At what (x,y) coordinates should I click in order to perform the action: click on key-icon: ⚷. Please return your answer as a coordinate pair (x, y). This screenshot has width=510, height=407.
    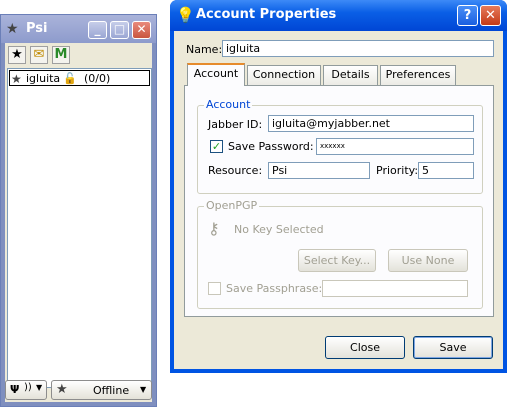
    Looking at the image, I should click on (214, 228).